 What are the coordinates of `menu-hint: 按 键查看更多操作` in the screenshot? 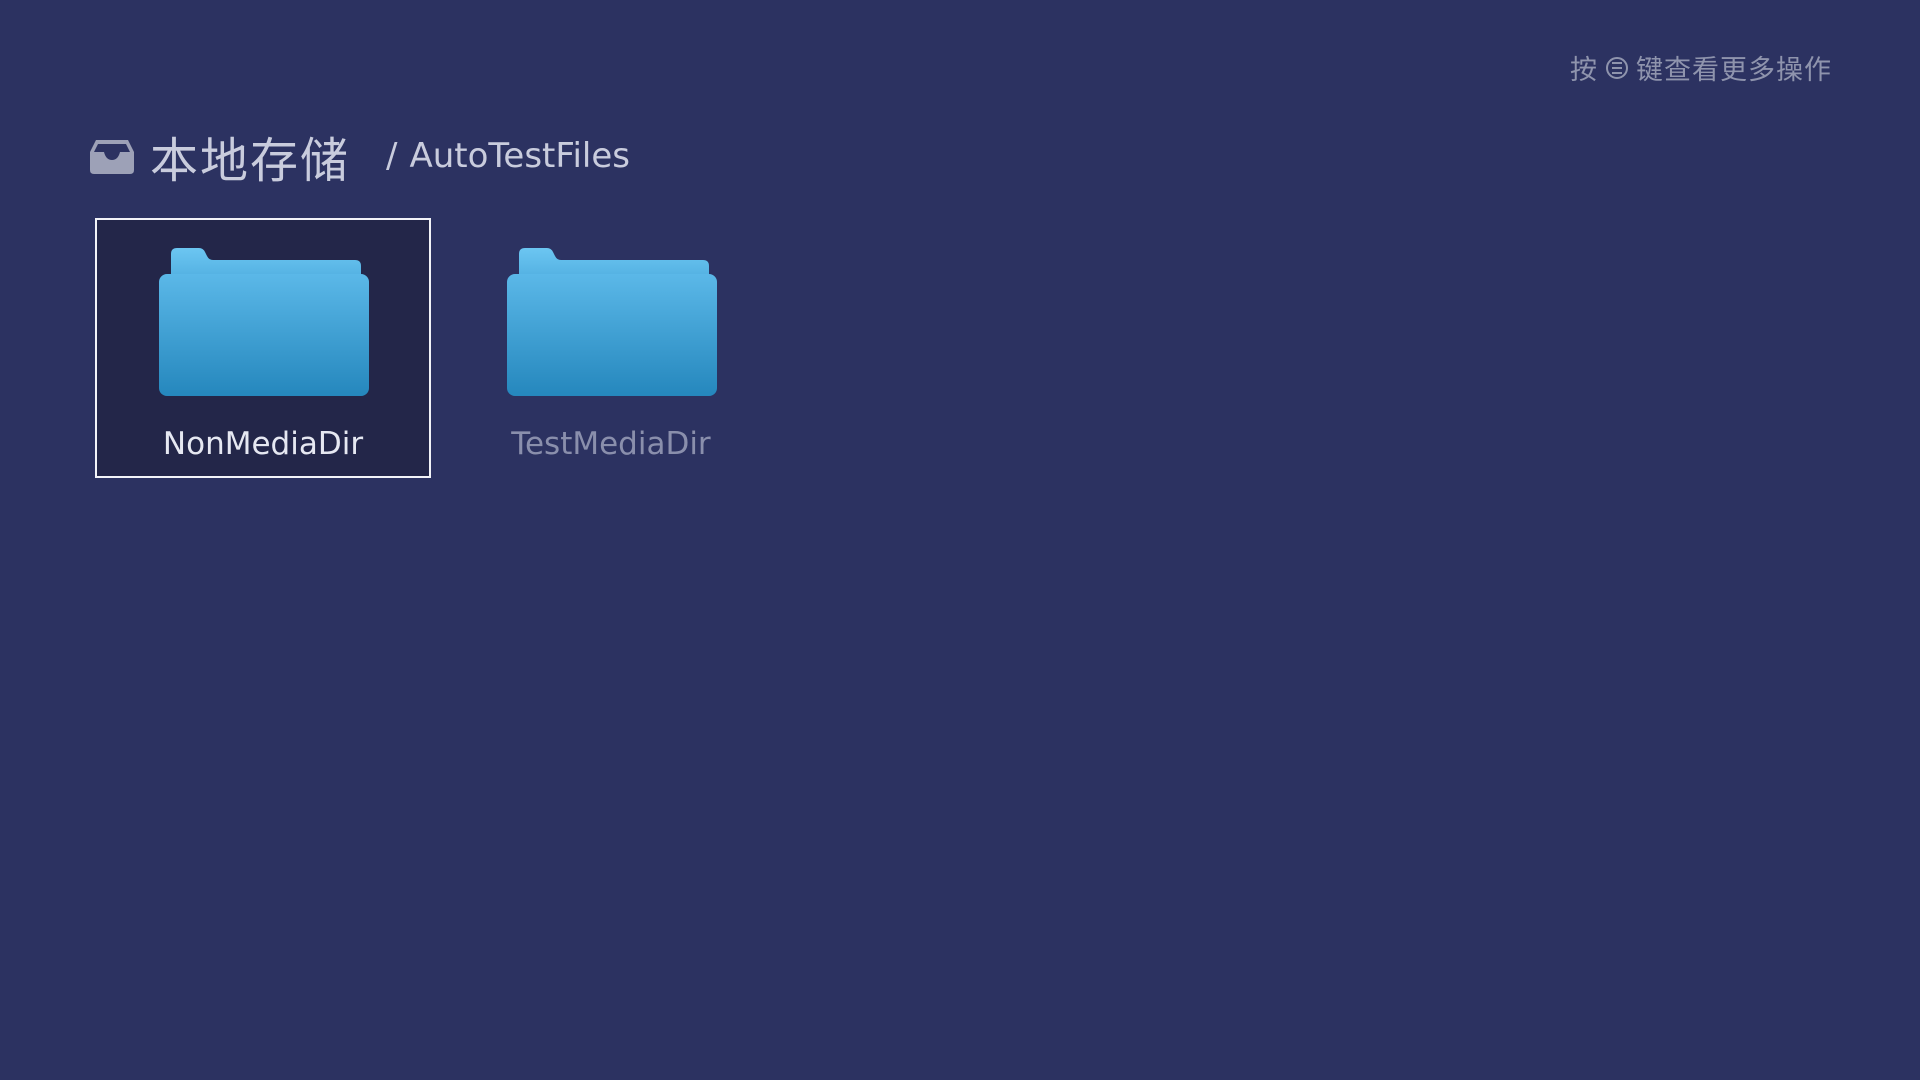 It's located at (1701, 67).